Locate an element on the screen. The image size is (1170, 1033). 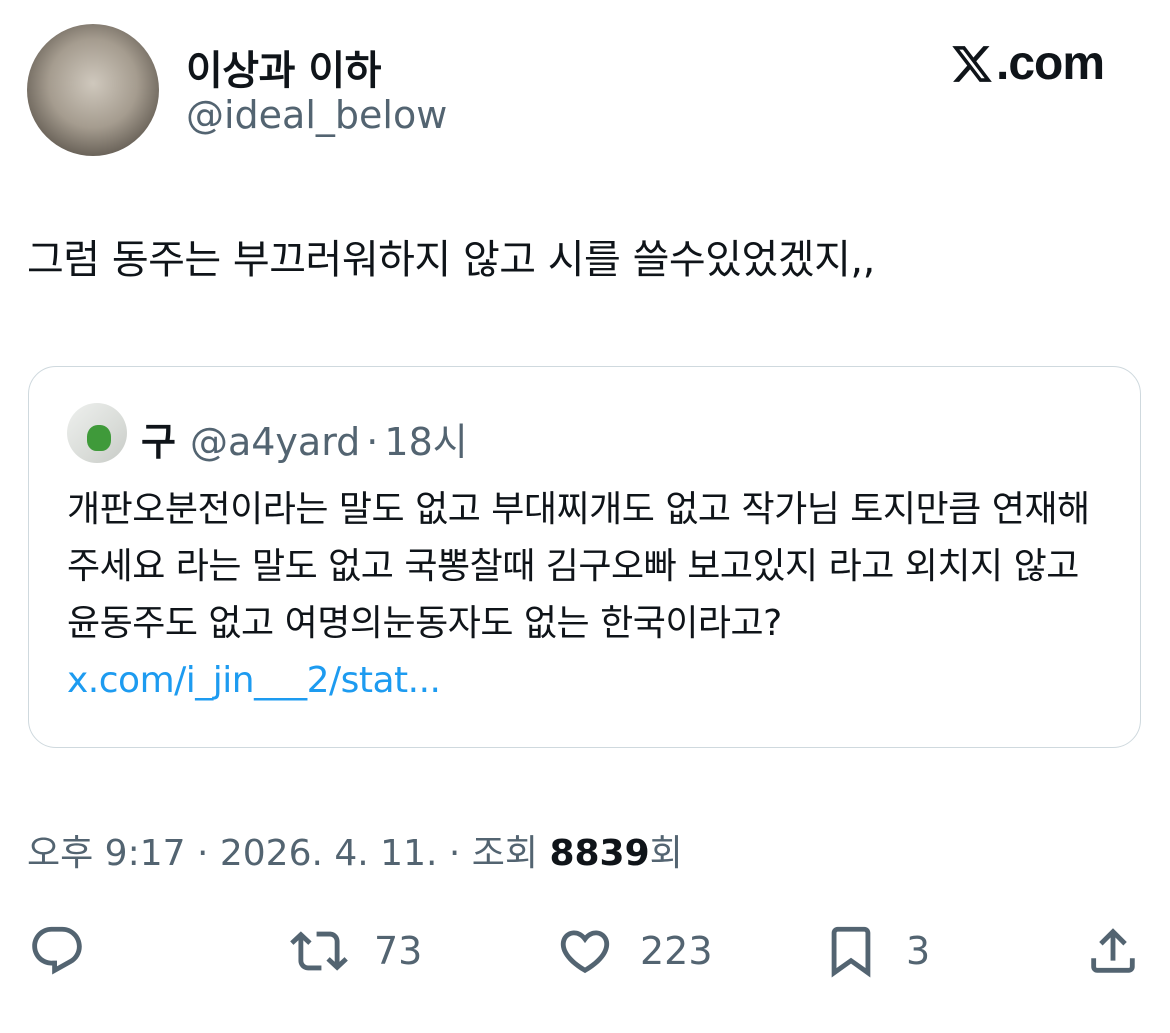
share-icon is located at coordinates (1113, 950).